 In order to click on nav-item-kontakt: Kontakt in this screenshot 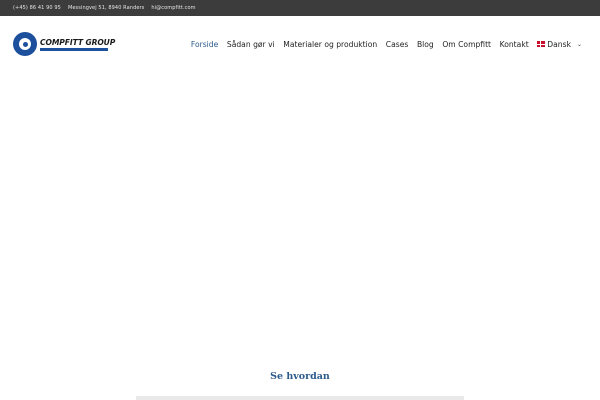, I will do `click(514, 44)`.